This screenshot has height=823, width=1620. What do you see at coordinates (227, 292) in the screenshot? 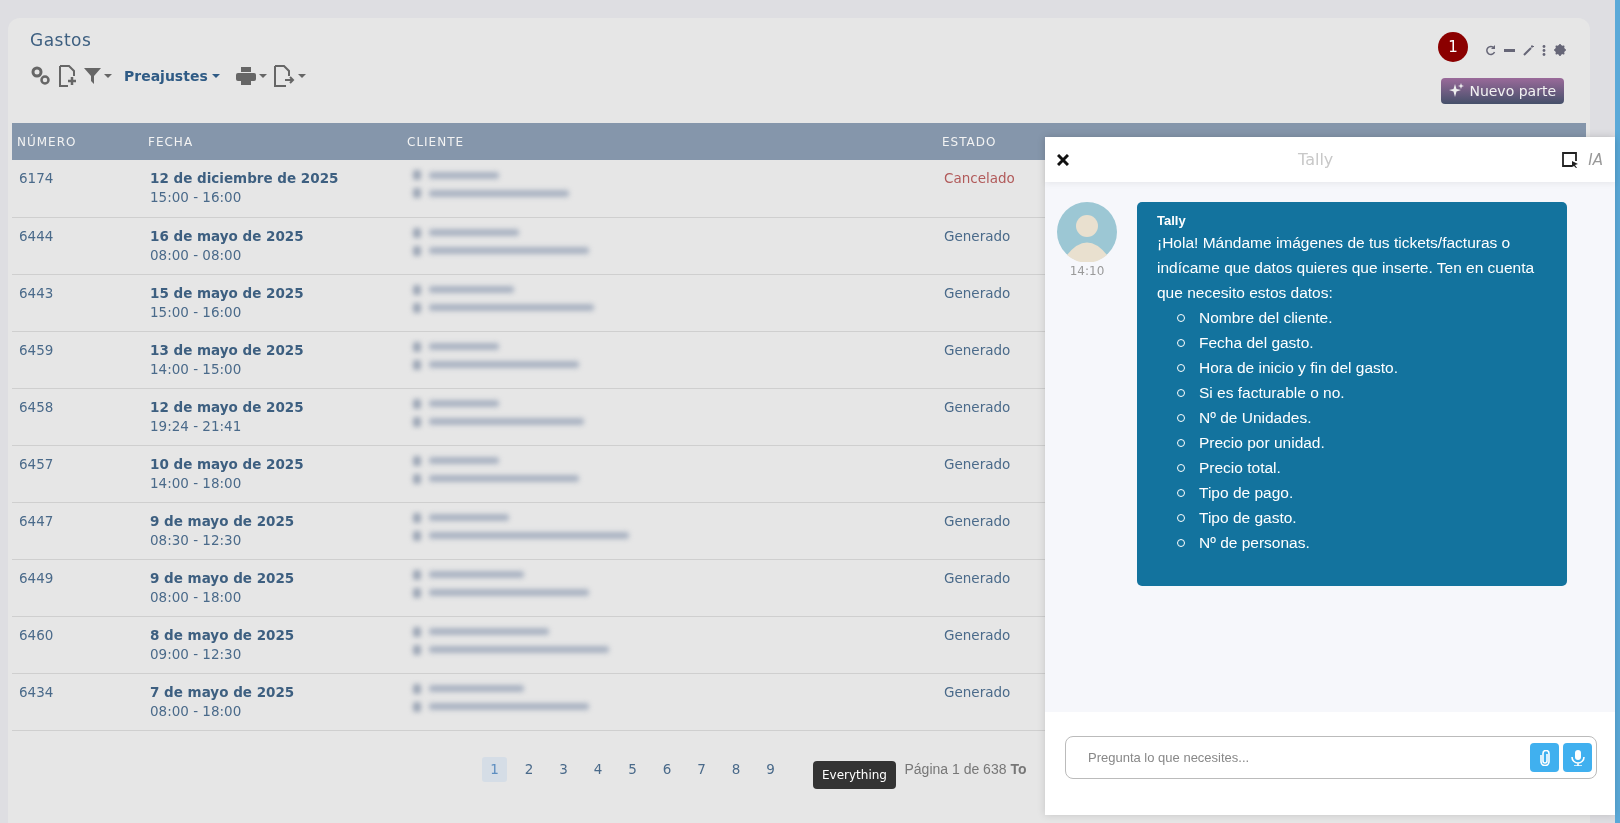
I see `date-text: 15 de mayo de 2025` at bounding box center [227, 292].